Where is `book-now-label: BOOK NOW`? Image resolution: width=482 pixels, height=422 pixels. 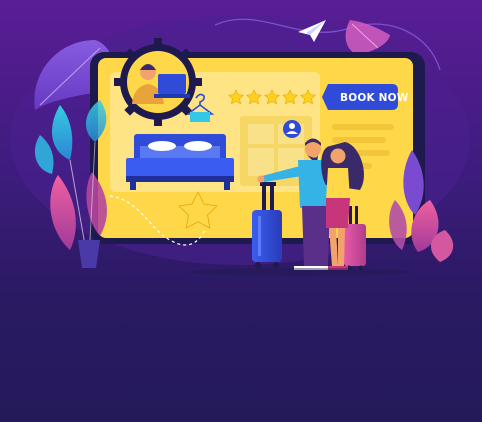
book-now-label: BOOK NOW is located at coordinates (374, 98).